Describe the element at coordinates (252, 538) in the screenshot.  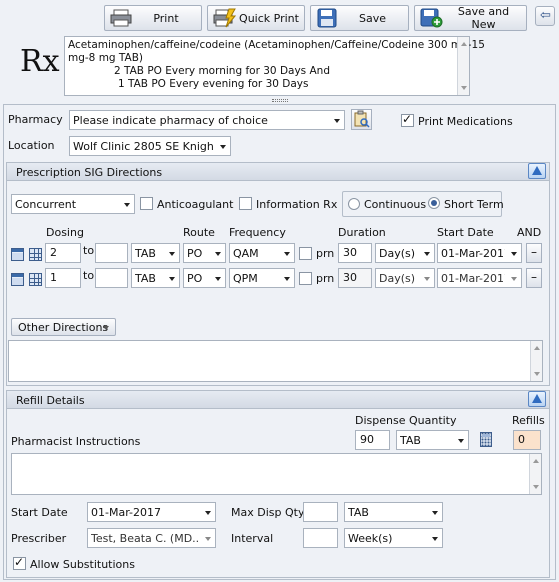
I see `interval-label: Interval` at that location.